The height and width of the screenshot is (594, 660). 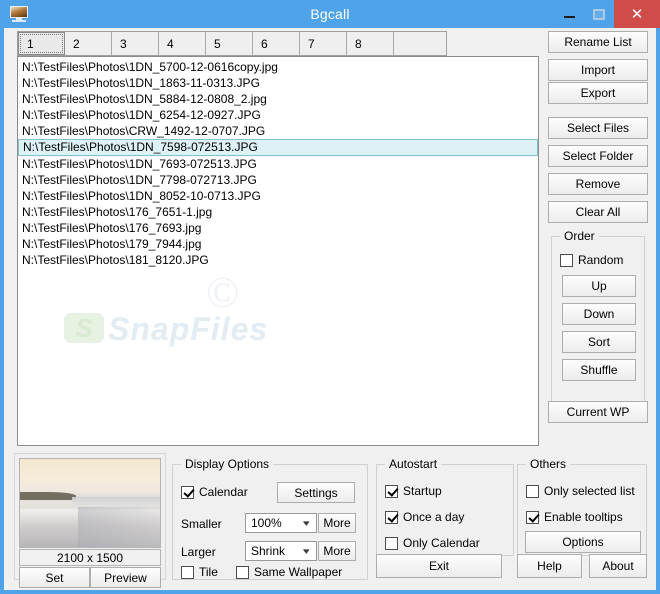 I want to click on exit-button: Exit, so click(x=439, y=566).